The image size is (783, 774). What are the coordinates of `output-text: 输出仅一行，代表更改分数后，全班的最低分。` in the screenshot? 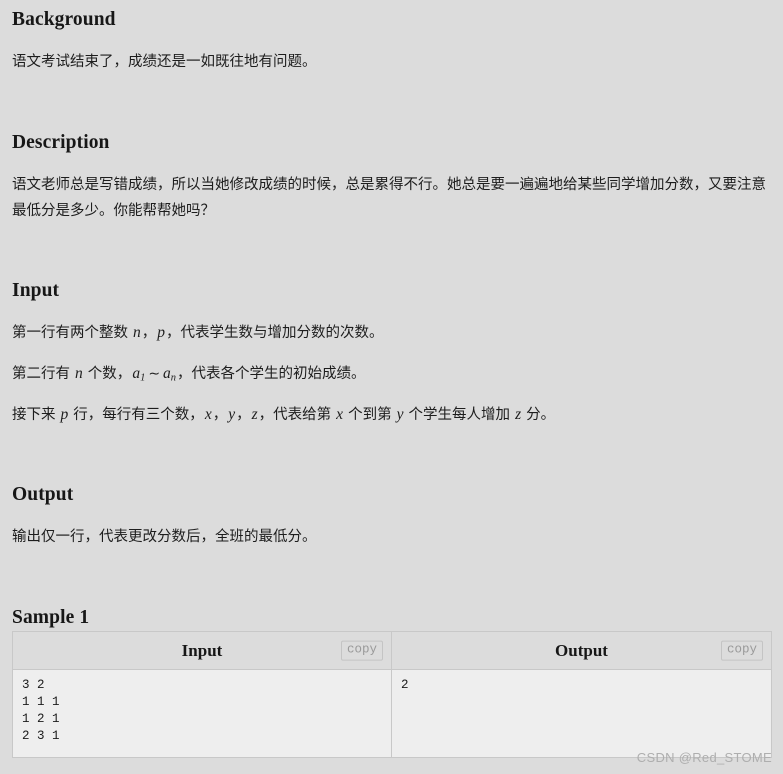 It's located at (164, 537).